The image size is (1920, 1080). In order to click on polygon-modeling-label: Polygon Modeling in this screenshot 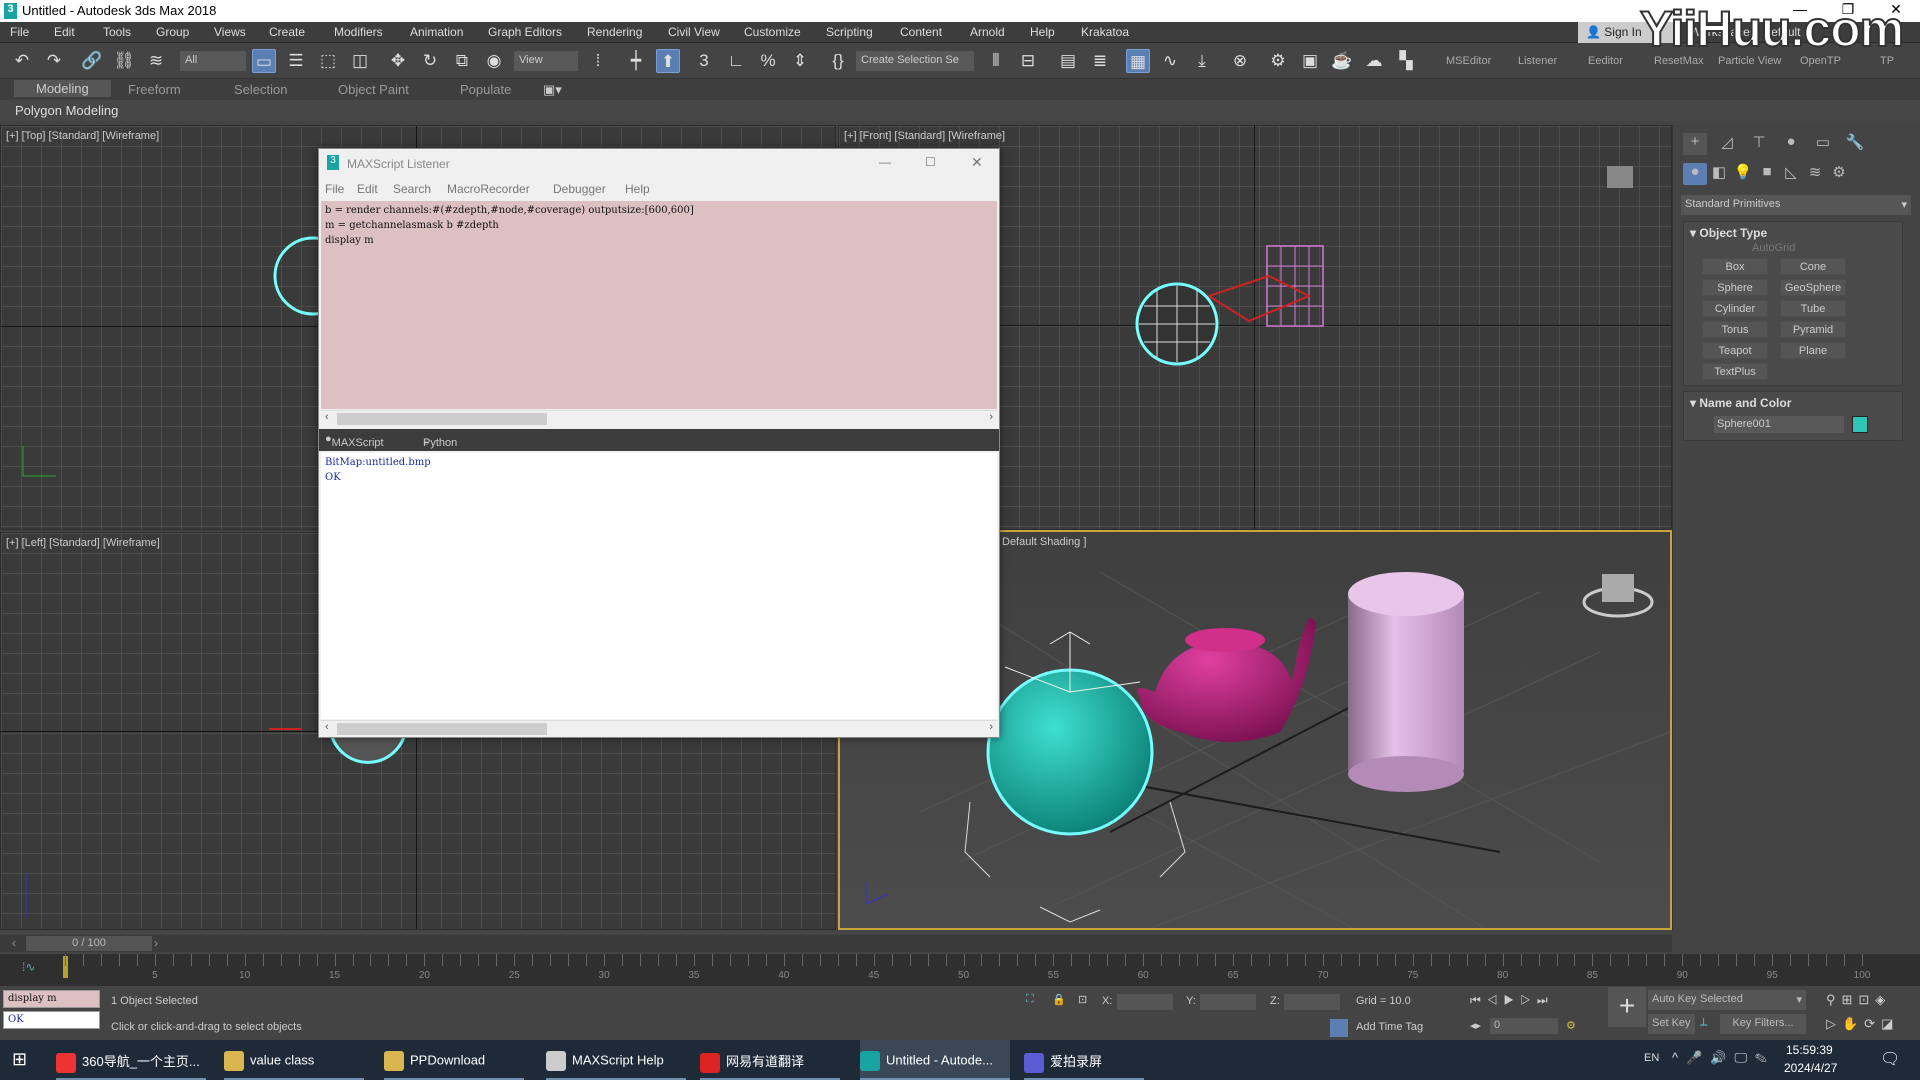, I will do `click(66, 110)`.